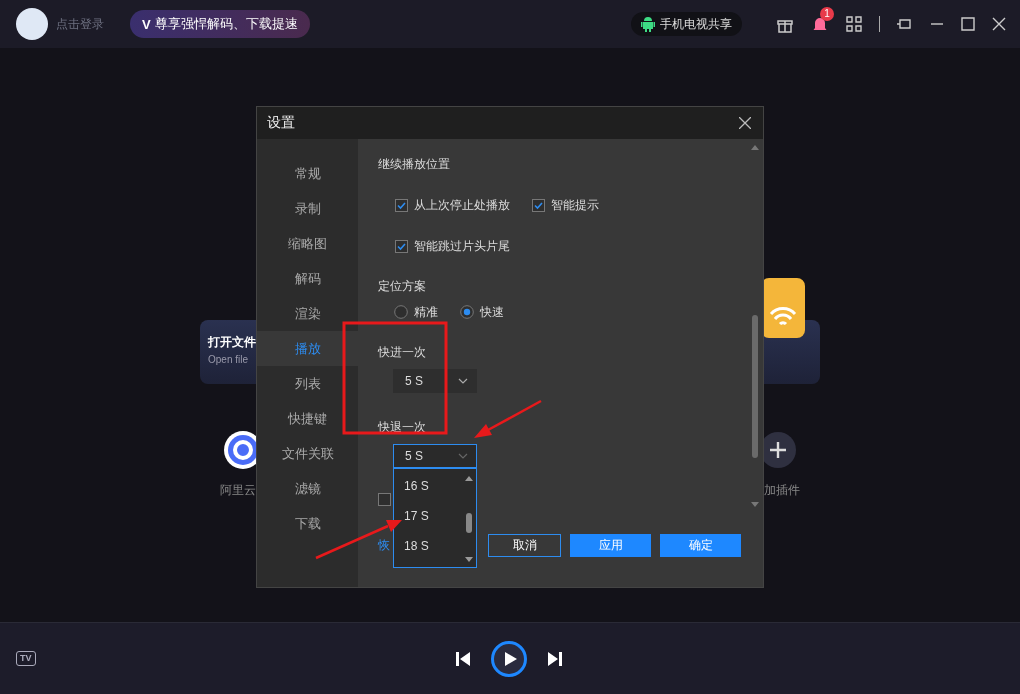 The height and width of the screenshot is (694, 1020). What do you see at coordinates (610, 545) in the screenshot?
I see `dialog-button: 应用` at bounding box center [610, 545].